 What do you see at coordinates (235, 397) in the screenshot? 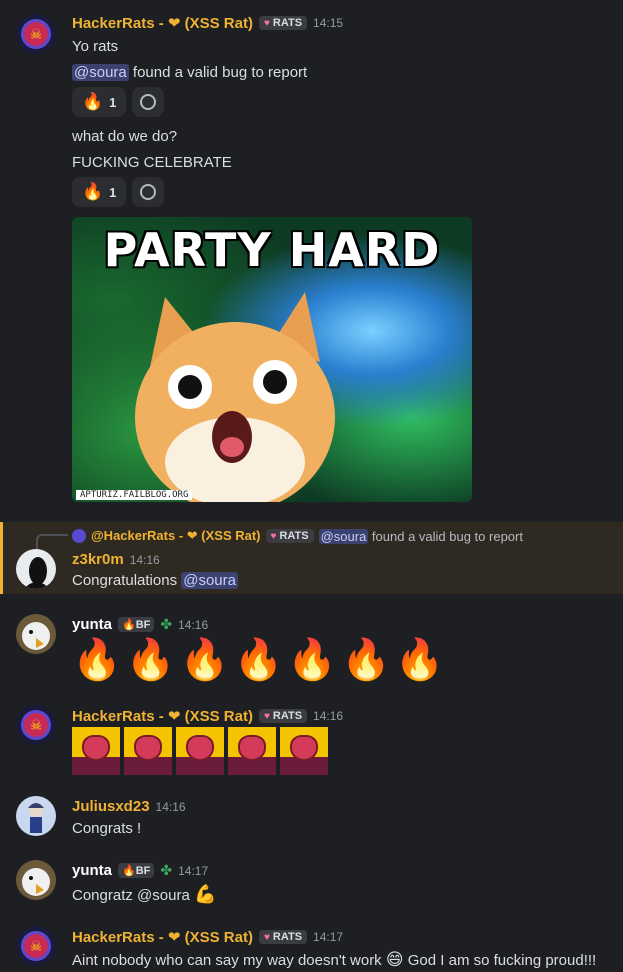
I see `cat-image` at bounding box center [235, 397].